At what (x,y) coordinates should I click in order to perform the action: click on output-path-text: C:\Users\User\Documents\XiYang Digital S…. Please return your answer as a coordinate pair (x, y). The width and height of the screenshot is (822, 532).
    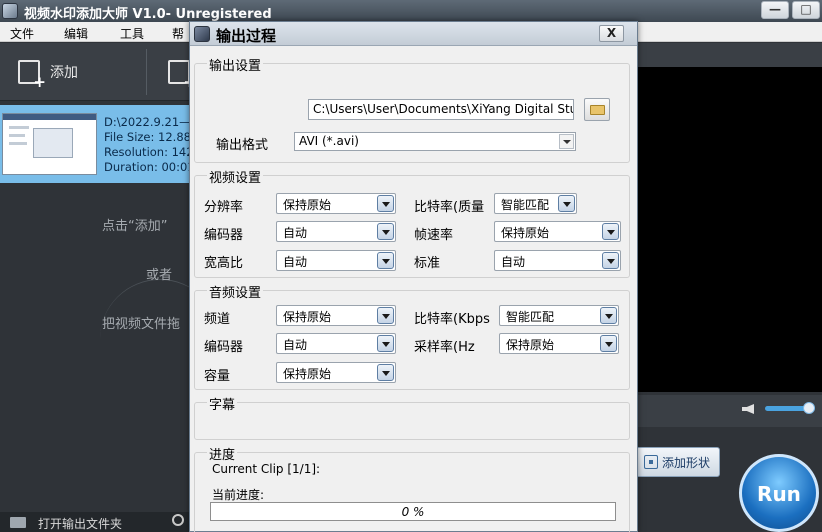
    Looking at the image, I should click on (443, 109).